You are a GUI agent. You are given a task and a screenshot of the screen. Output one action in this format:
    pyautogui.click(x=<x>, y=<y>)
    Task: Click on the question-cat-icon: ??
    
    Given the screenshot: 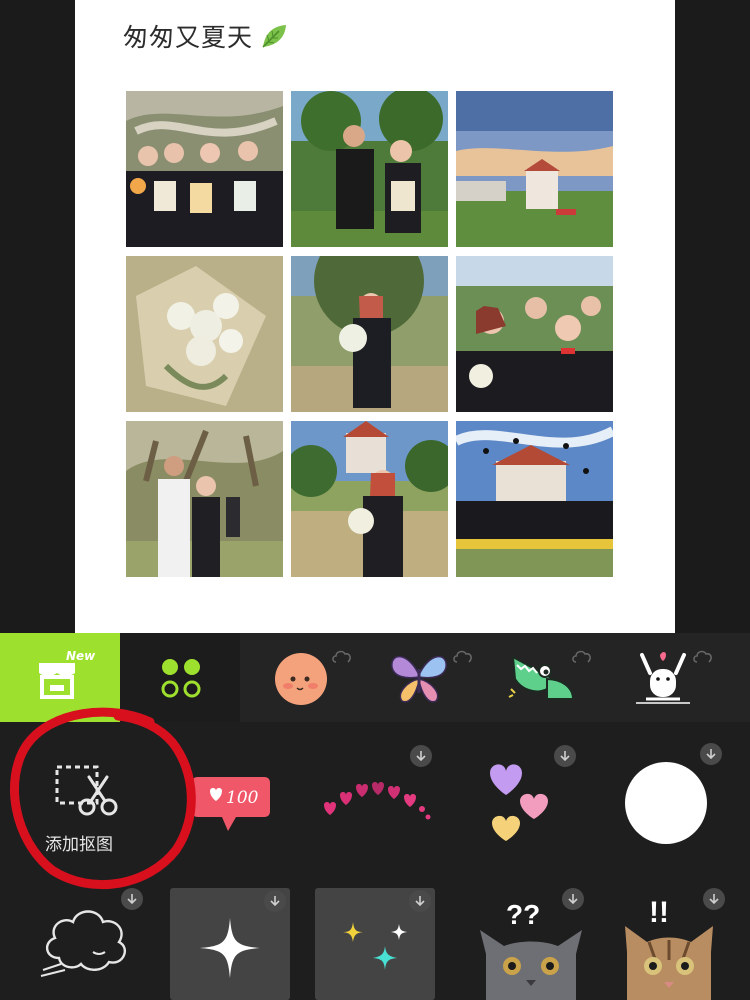 What is the action you would take?
    pyautogui.click(x=531, y=949)
    